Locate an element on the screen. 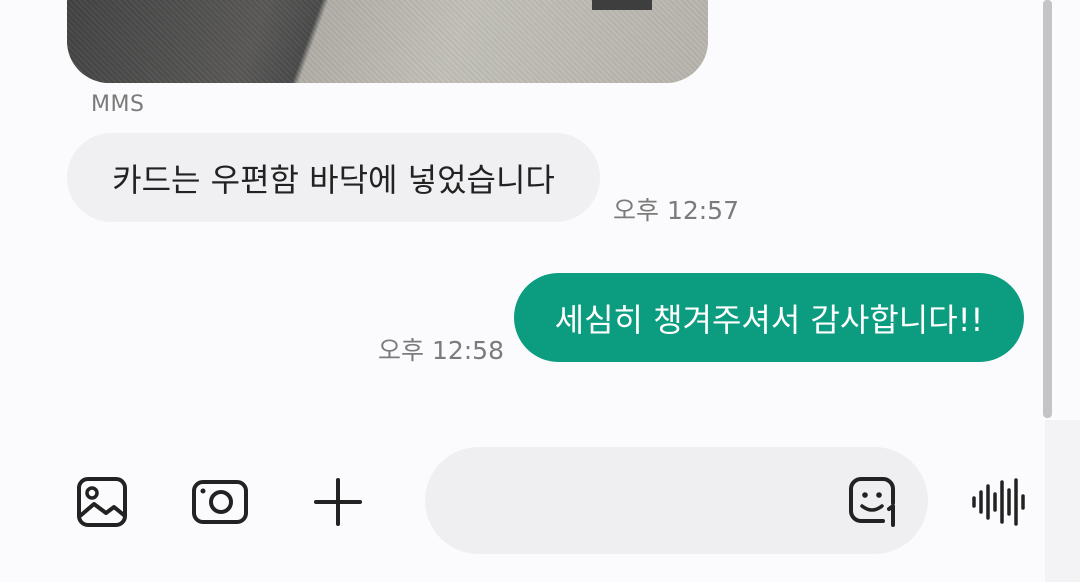  attached-photo is located at coordinates (387, 41).